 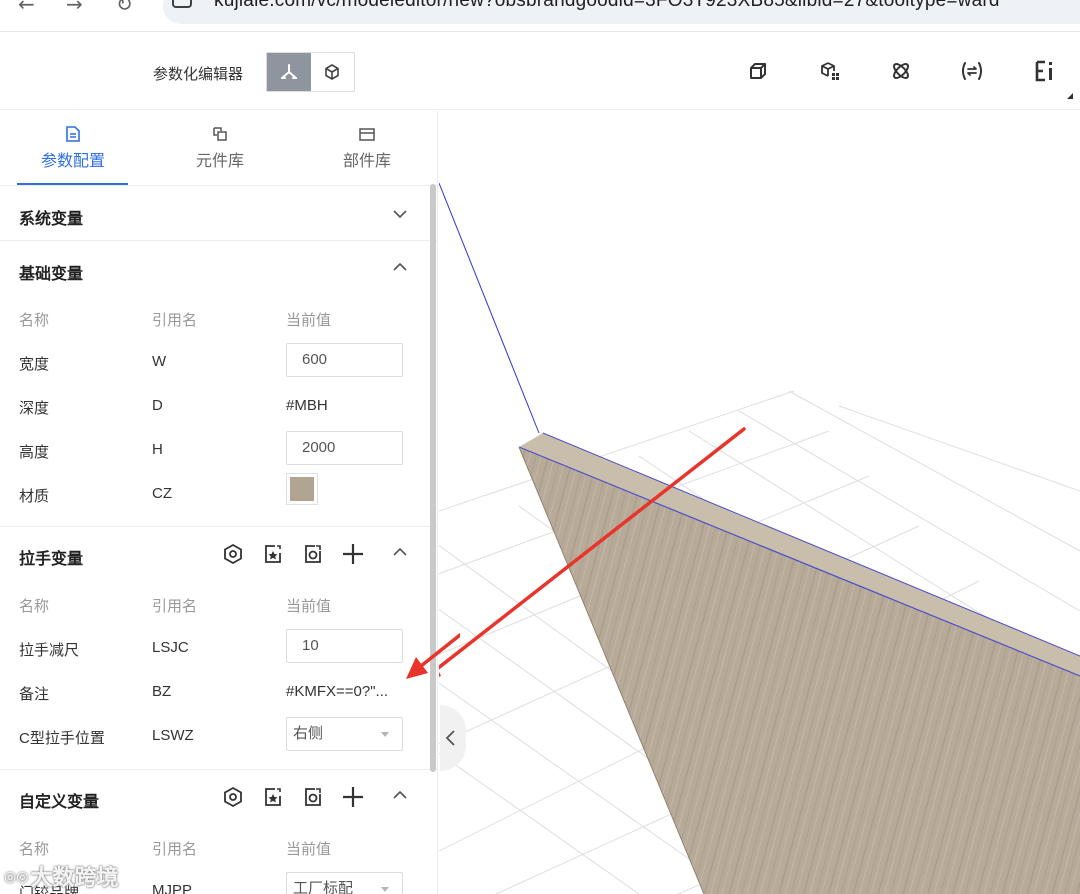 I want to click on folder-icon, so click(x=367, y=134).